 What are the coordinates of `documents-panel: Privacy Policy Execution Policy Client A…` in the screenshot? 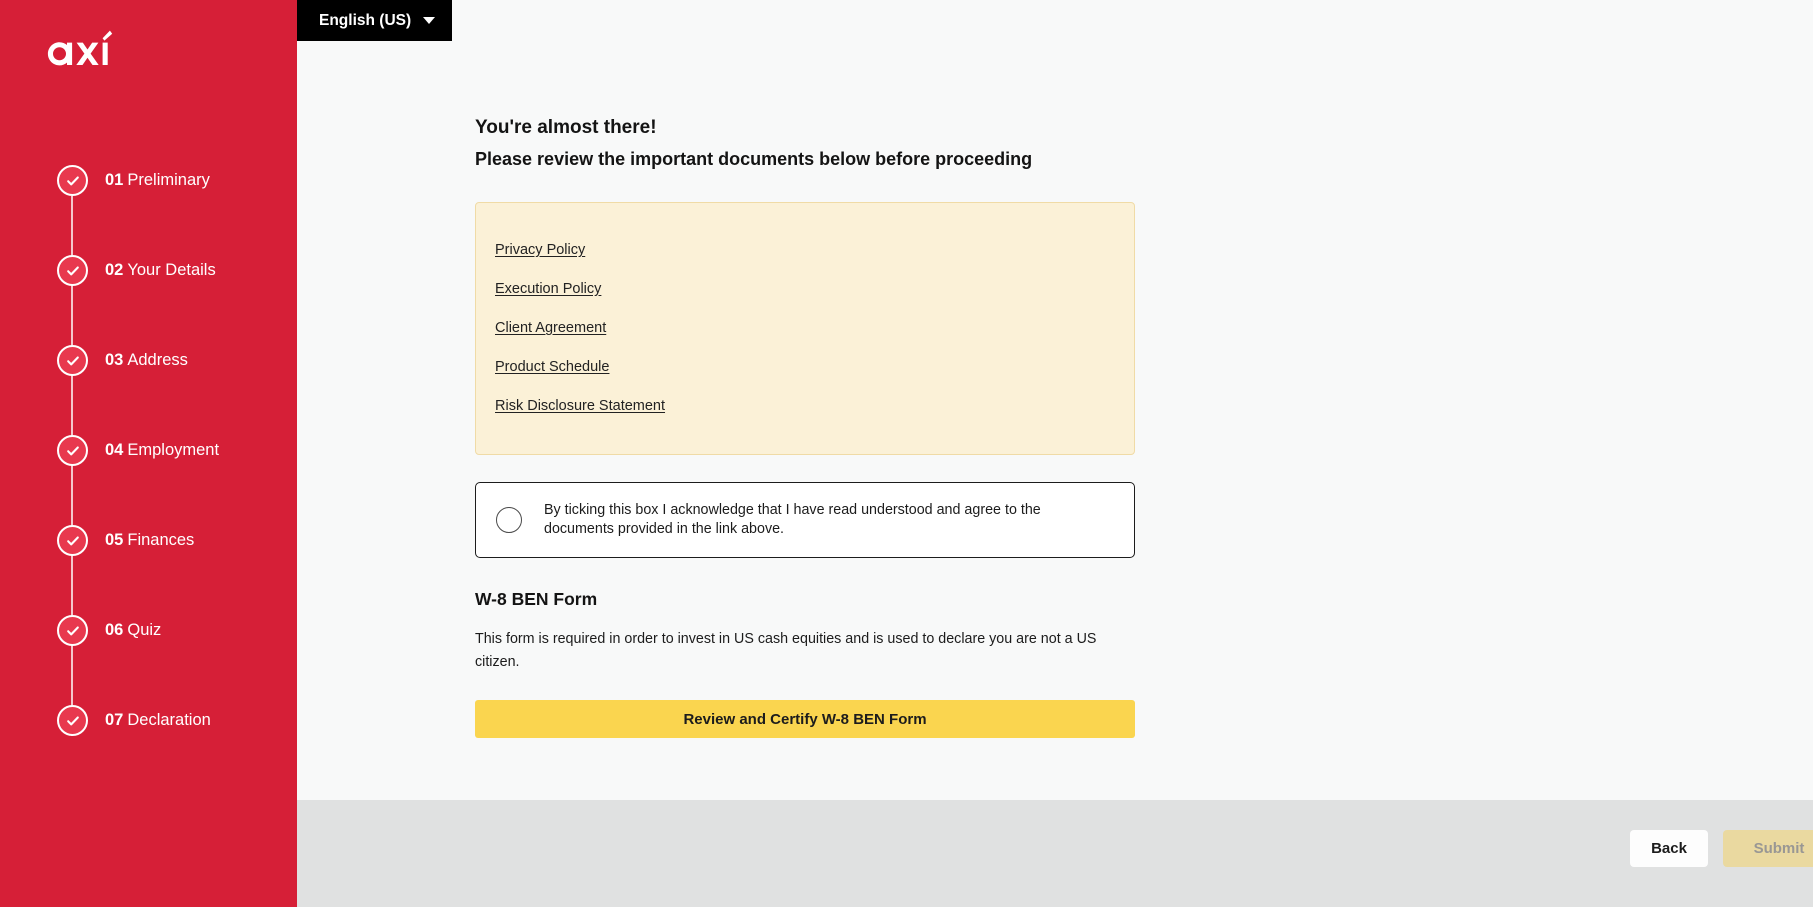 It's located at (805, 328).